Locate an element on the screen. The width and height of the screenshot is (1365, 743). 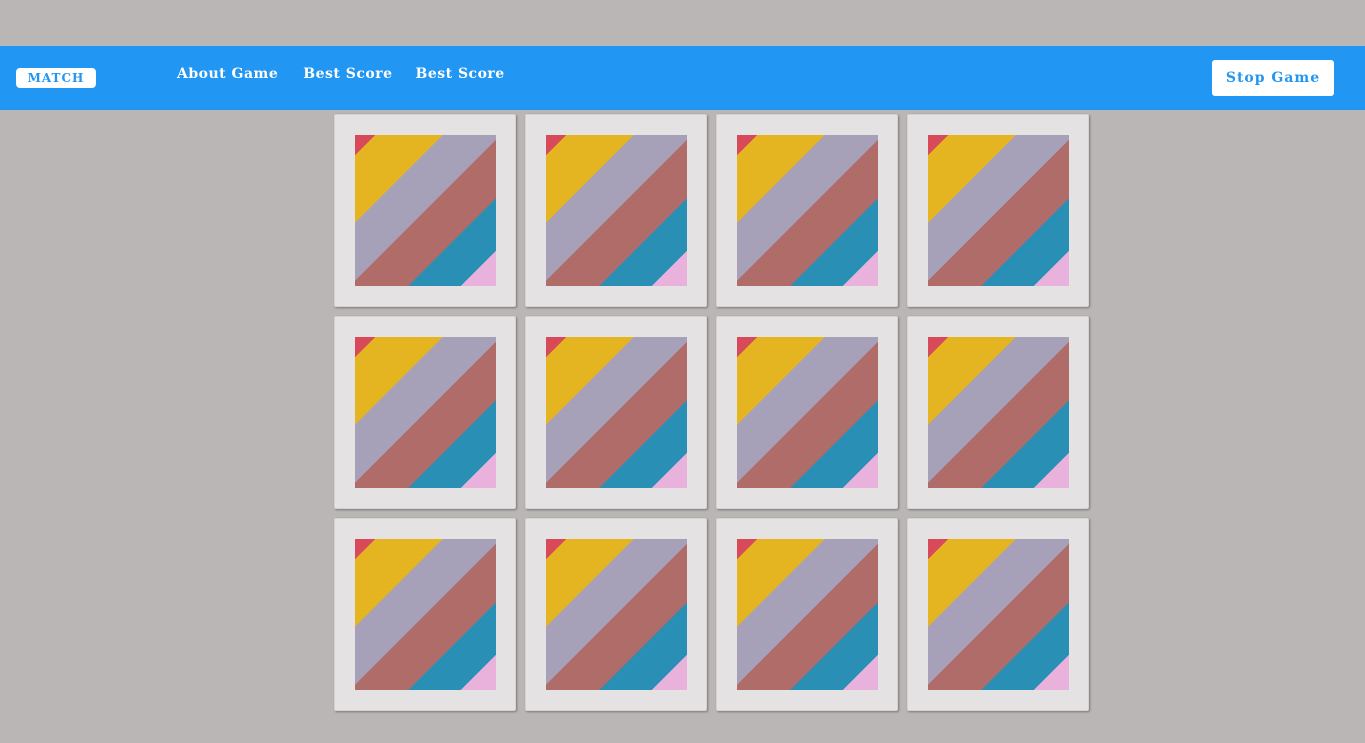
nav-about-game: About Game is located at coordinates (227, 74).